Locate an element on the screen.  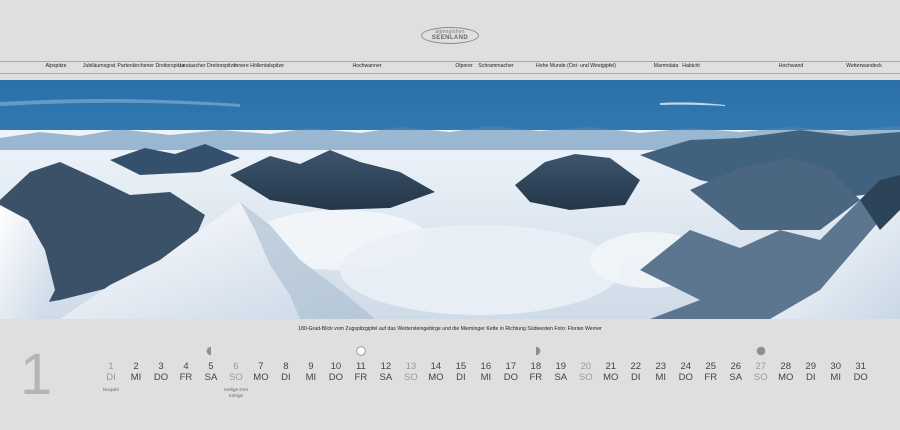
calendar-day: 5 SA is located at coordinates (211, 372).